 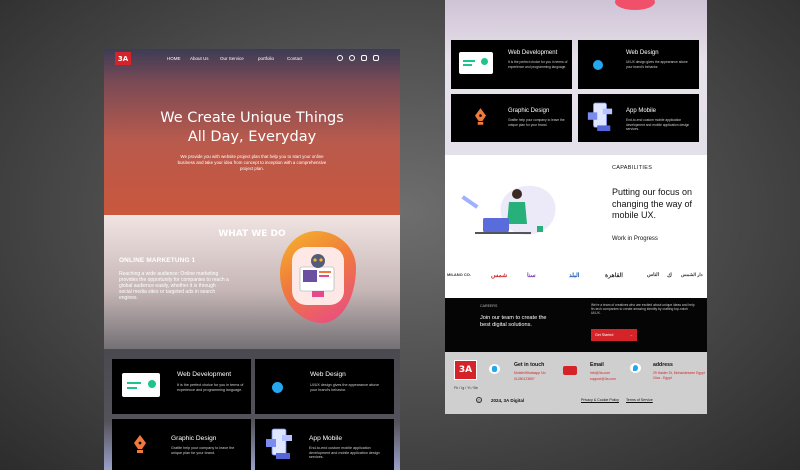 What do you see at coordinates (524, 379) in the screenshot?
I see `phone-number: 01280123897` at bounding box center [524, 379].